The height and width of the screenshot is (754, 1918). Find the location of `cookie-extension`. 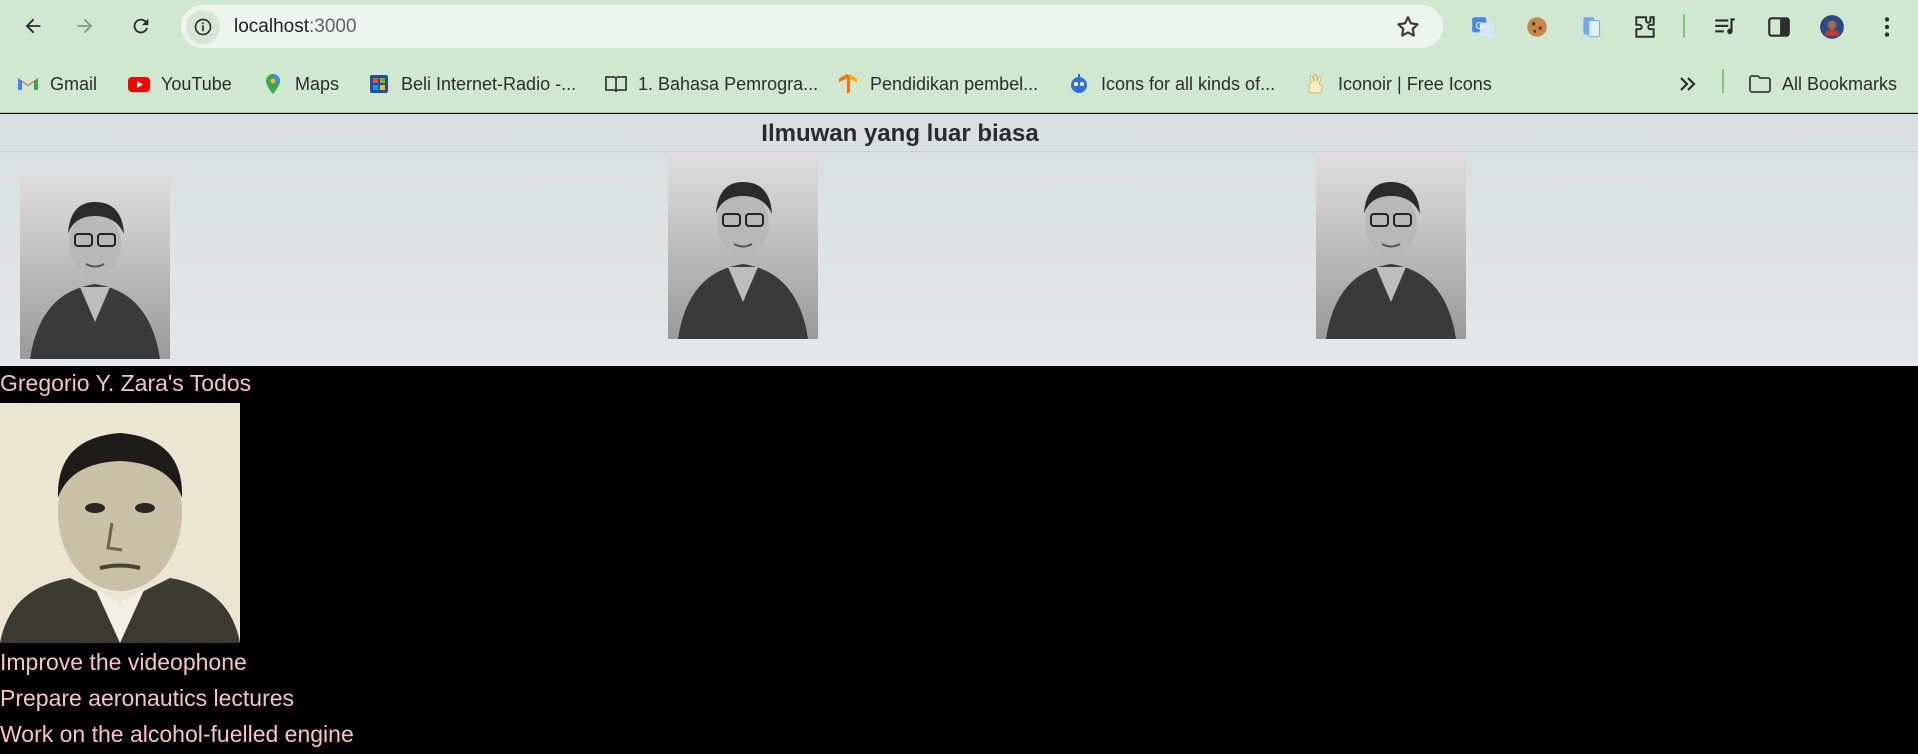

cookie-extension is located at coordinates (1537, 27).